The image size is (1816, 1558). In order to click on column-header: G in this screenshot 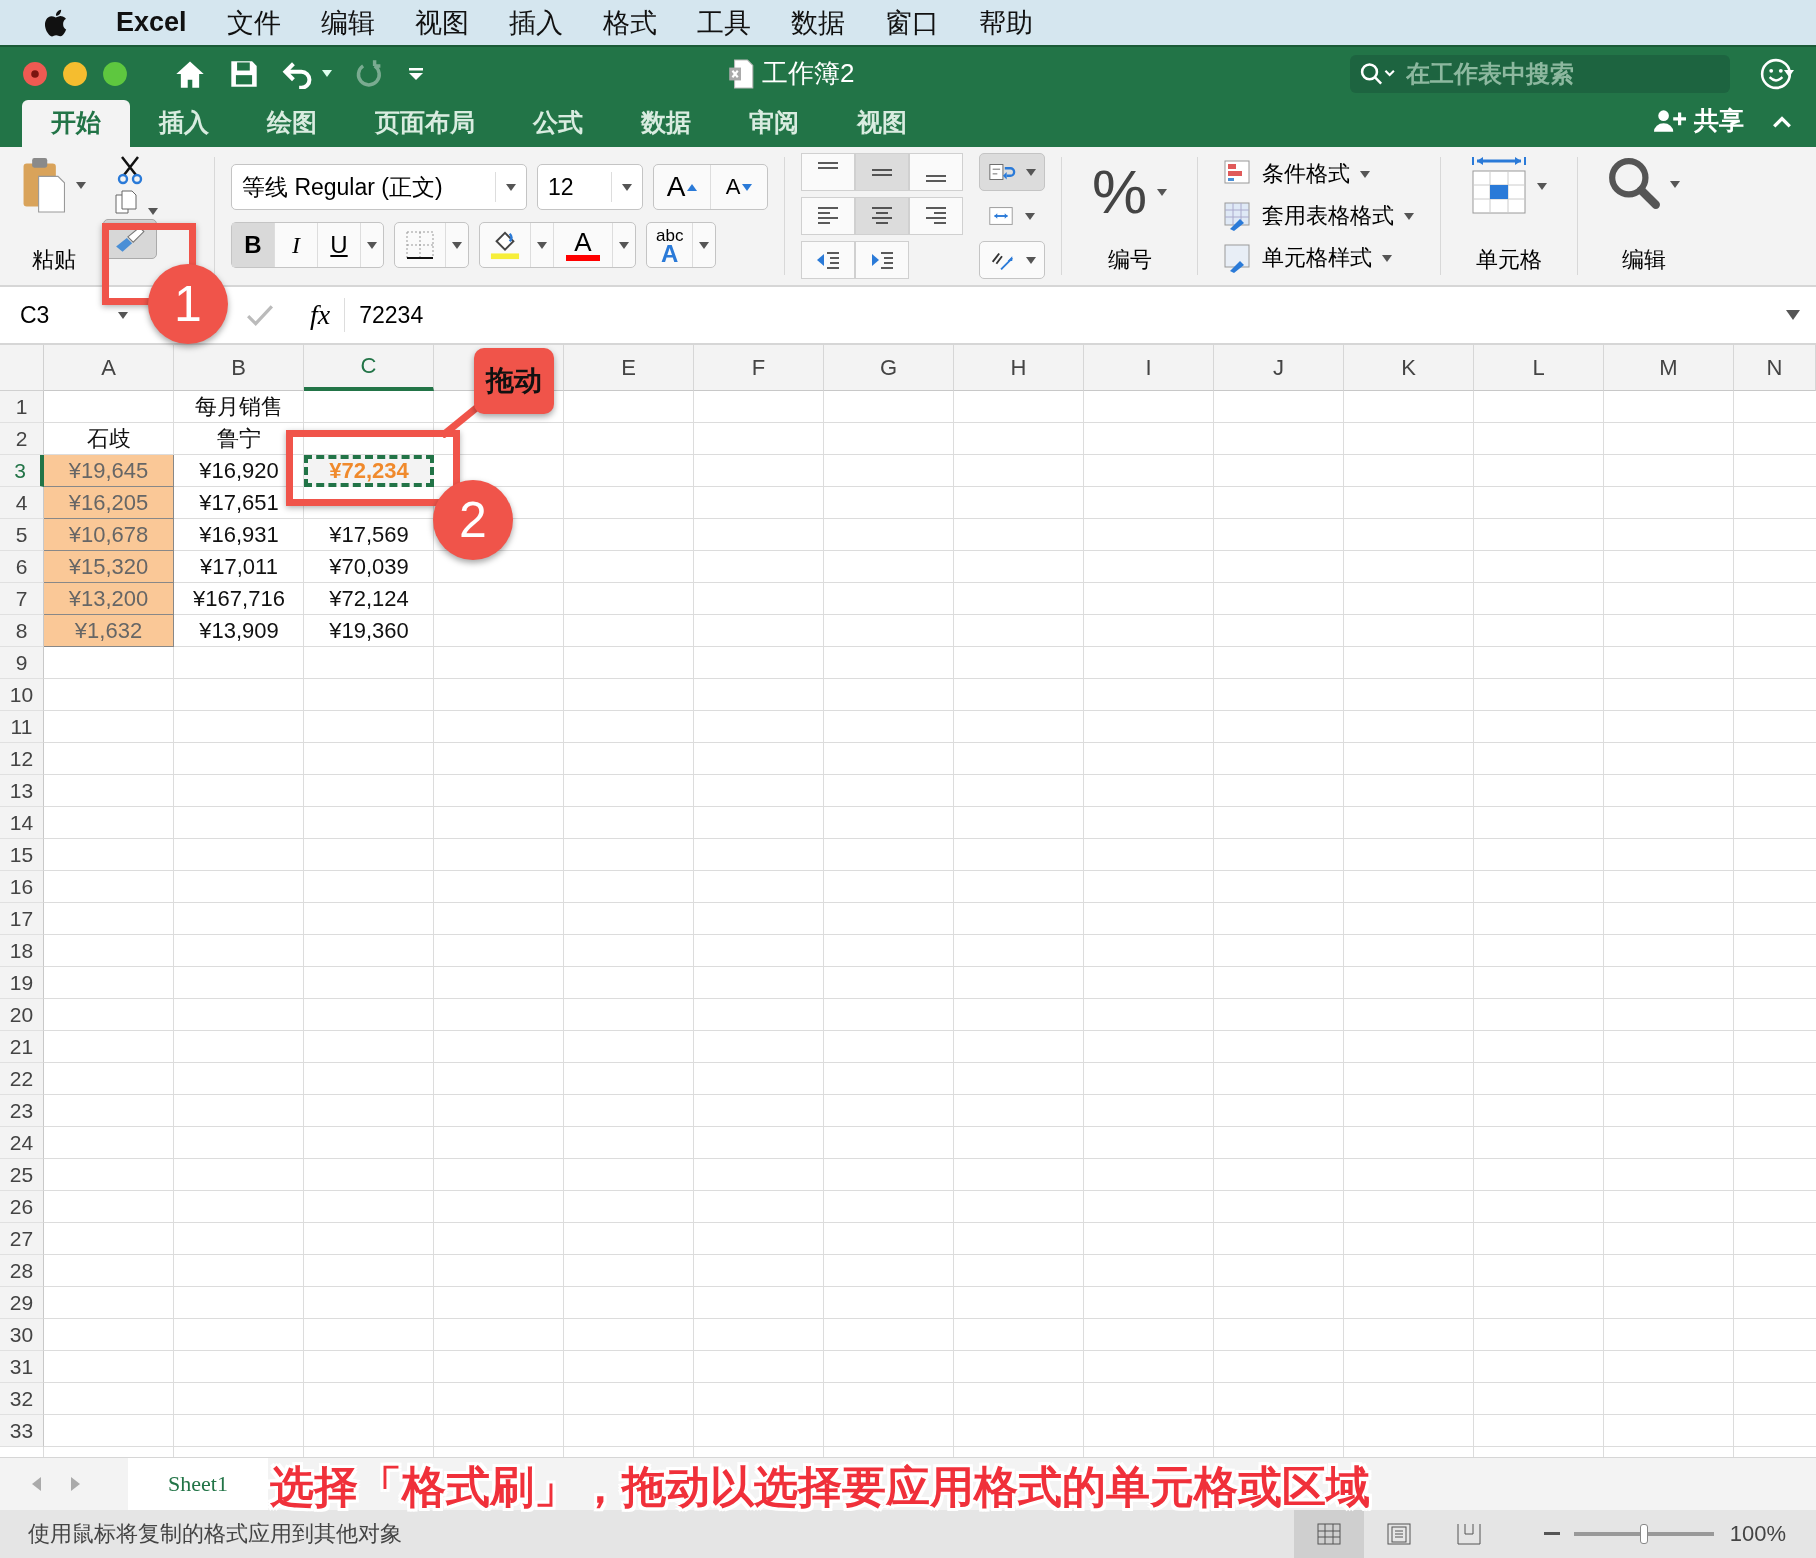, I will do `click(889, 368)`.